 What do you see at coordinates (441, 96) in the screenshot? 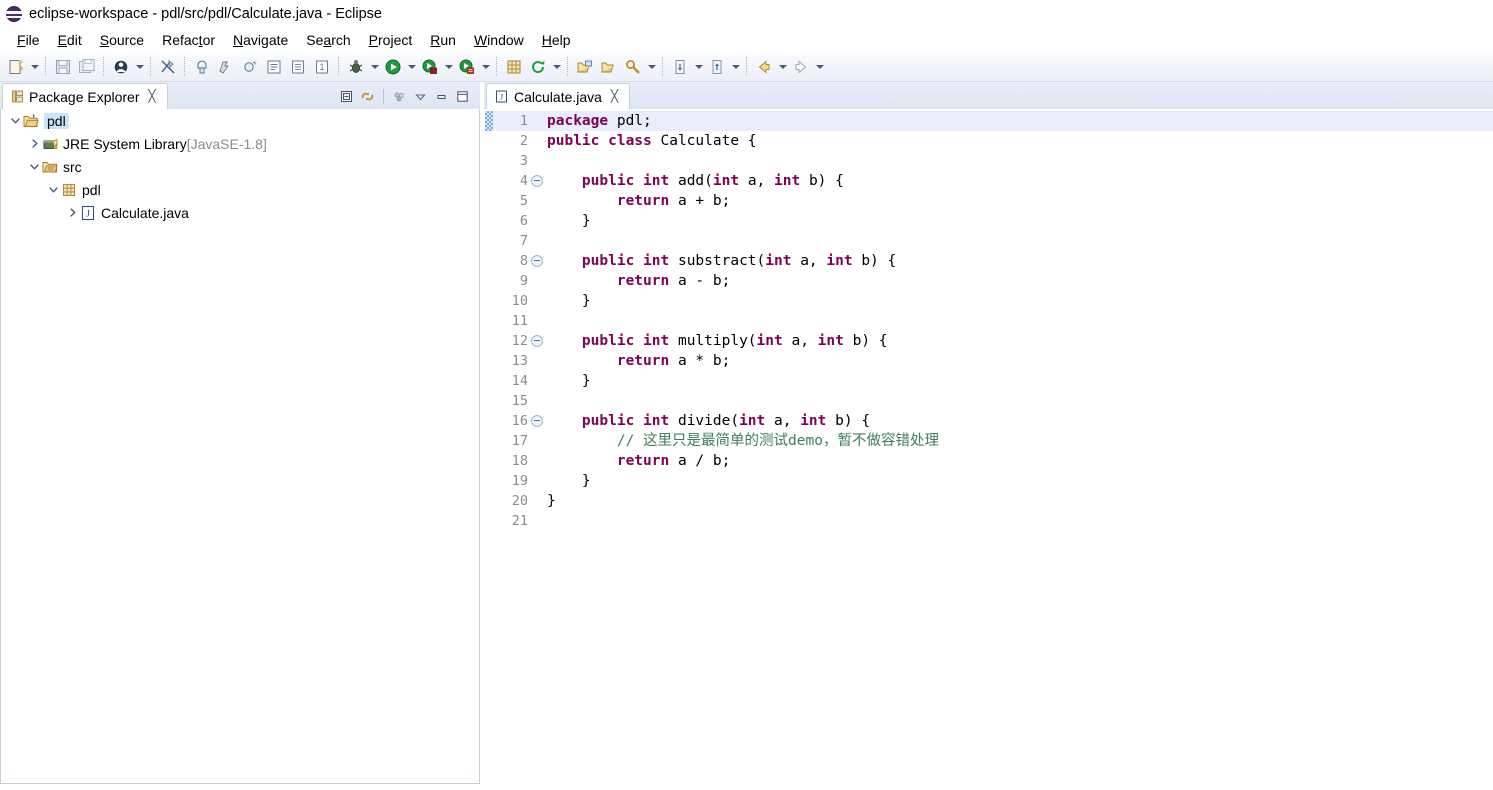
I see `minimize-icon` at bounding box center [441, 96].